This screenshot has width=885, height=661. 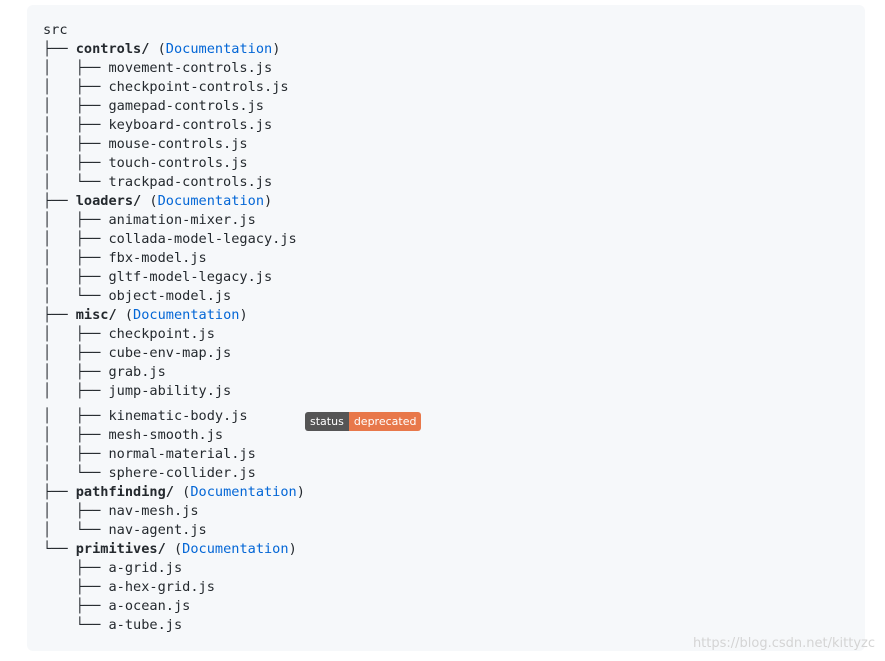 I want to click on file-name: movement-controls.js, so click(x=190, y=68).